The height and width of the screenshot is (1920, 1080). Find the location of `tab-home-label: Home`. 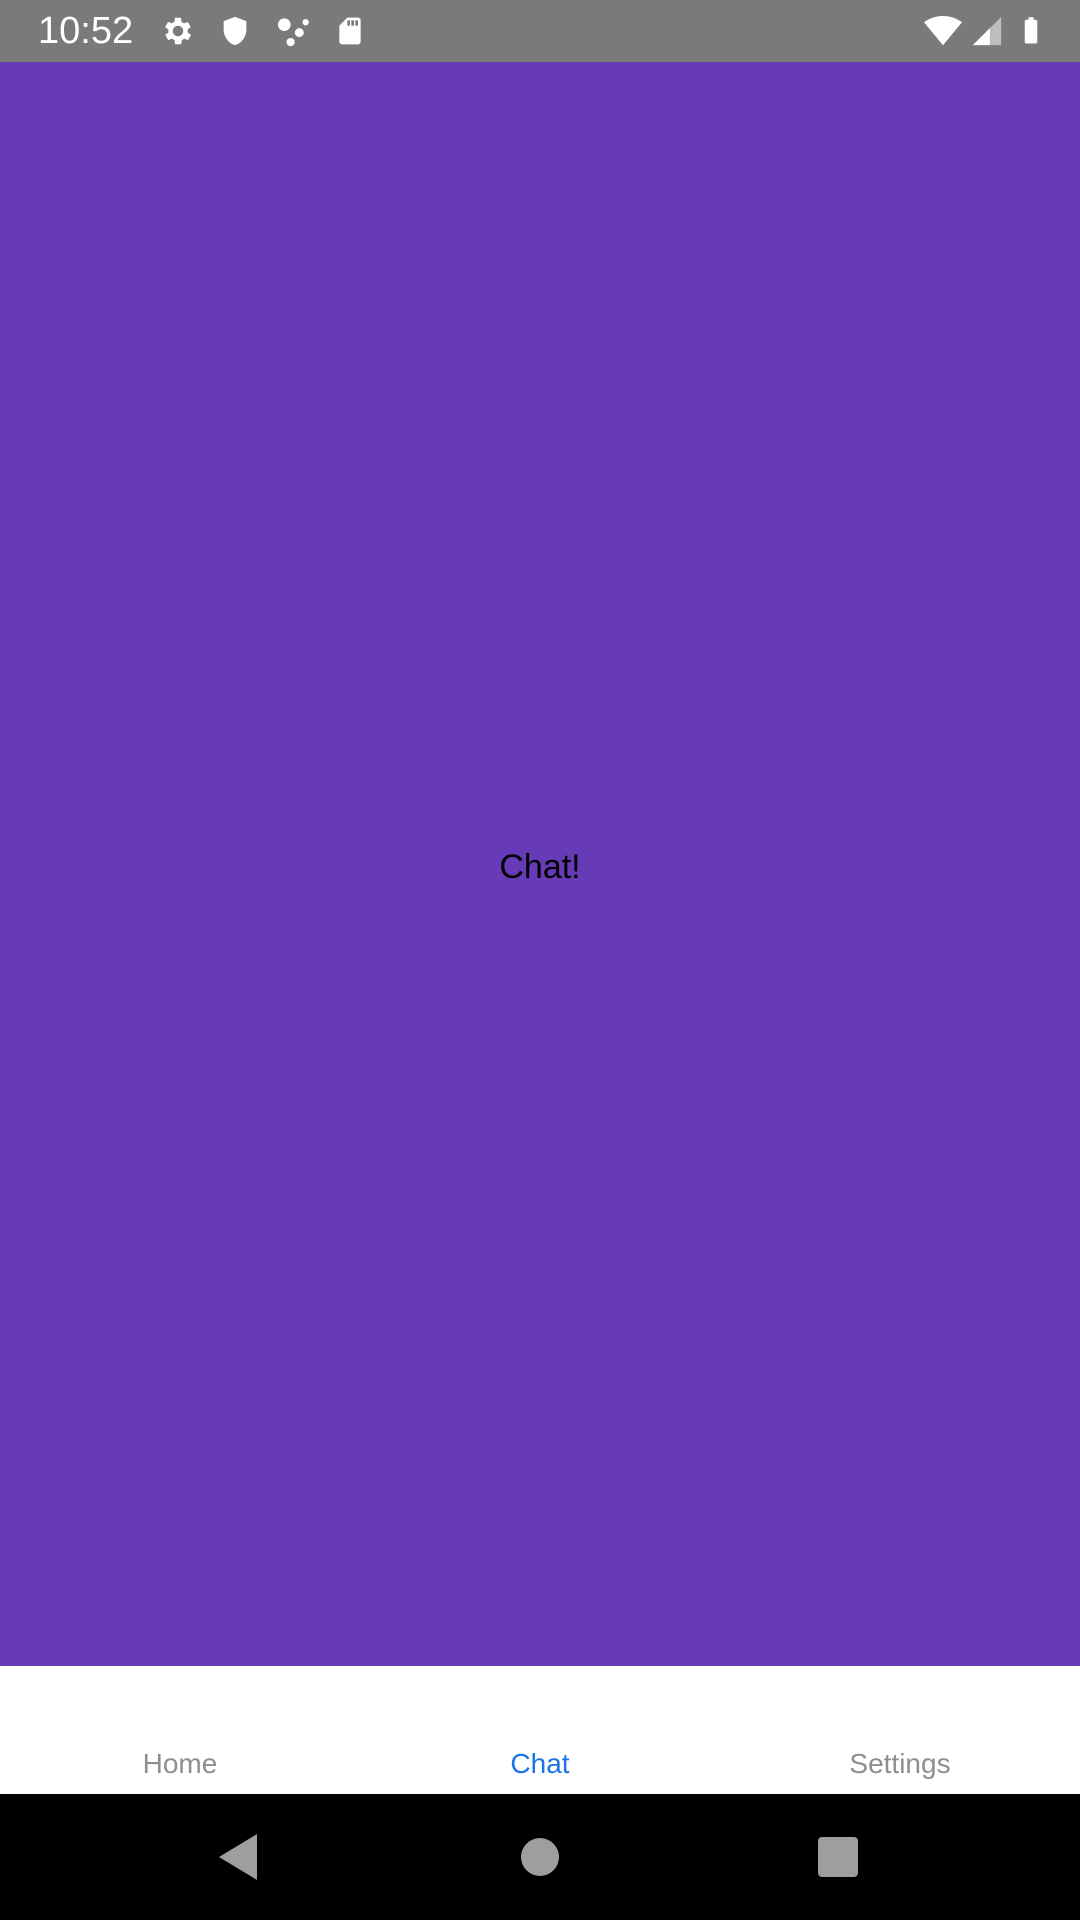

tab-home-label: Home is located at coordinates (180, 1763).